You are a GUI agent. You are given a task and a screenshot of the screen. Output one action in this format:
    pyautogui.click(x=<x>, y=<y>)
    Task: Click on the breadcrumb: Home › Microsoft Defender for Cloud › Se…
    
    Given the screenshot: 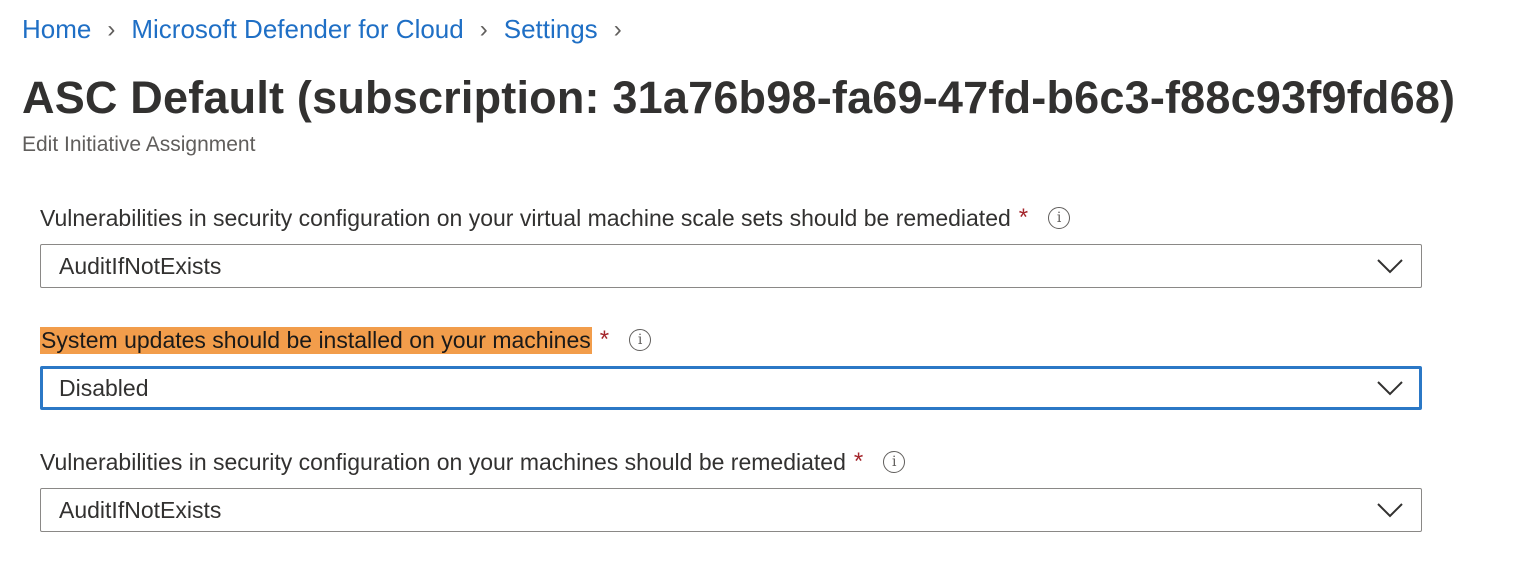 What is the action you would take?
    pyautogui.click(x=330, y=29)
    